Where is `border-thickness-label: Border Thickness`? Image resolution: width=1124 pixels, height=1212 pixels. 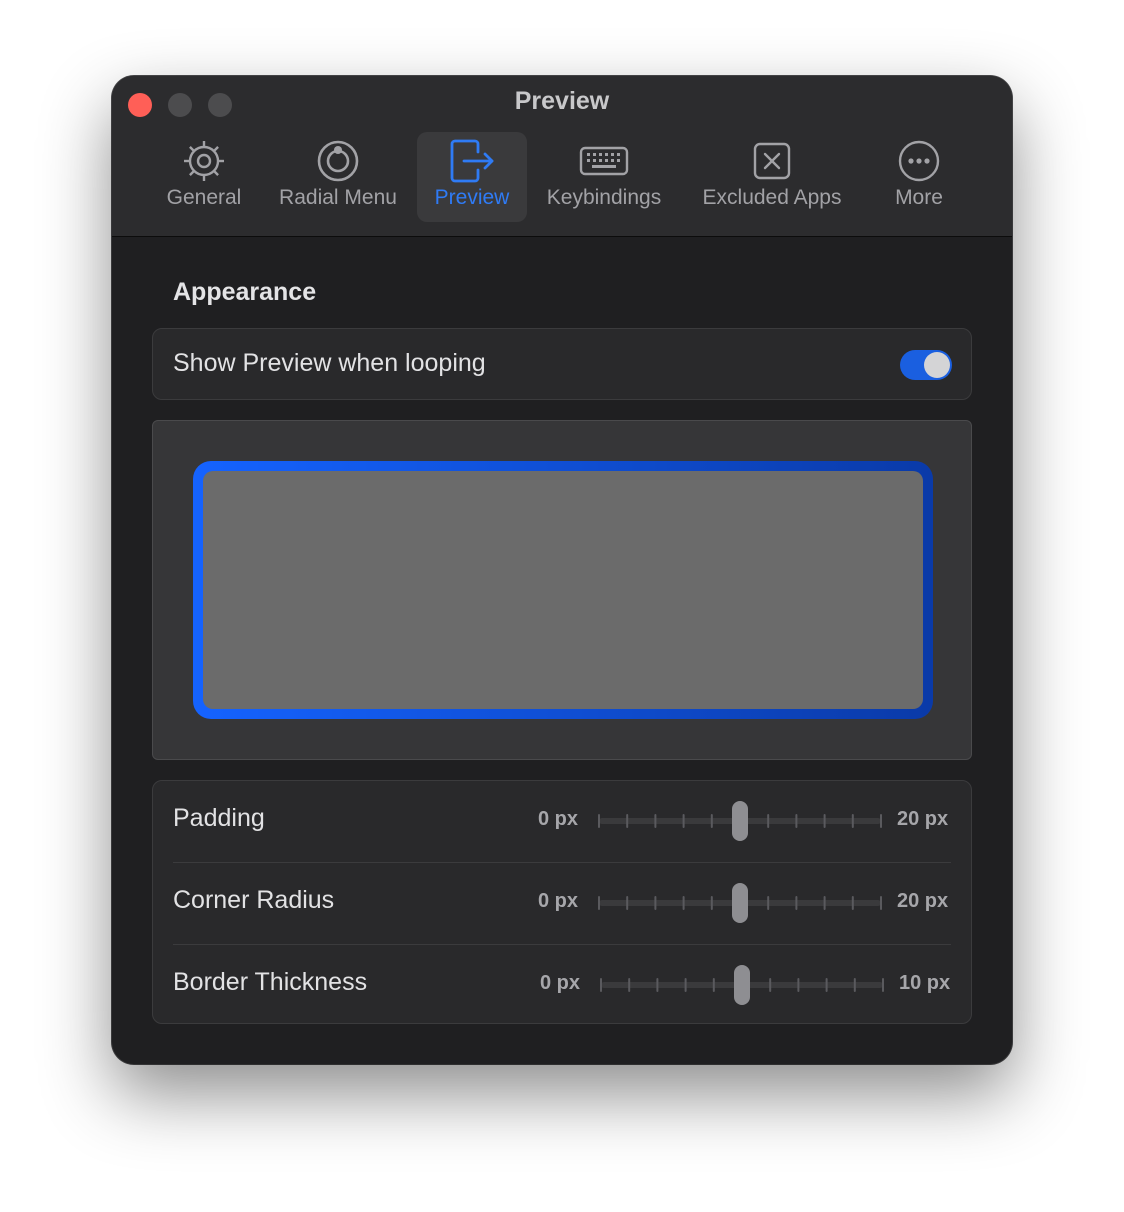
border-thickness-label: Border Thickness is located at coordinates (270, 982).